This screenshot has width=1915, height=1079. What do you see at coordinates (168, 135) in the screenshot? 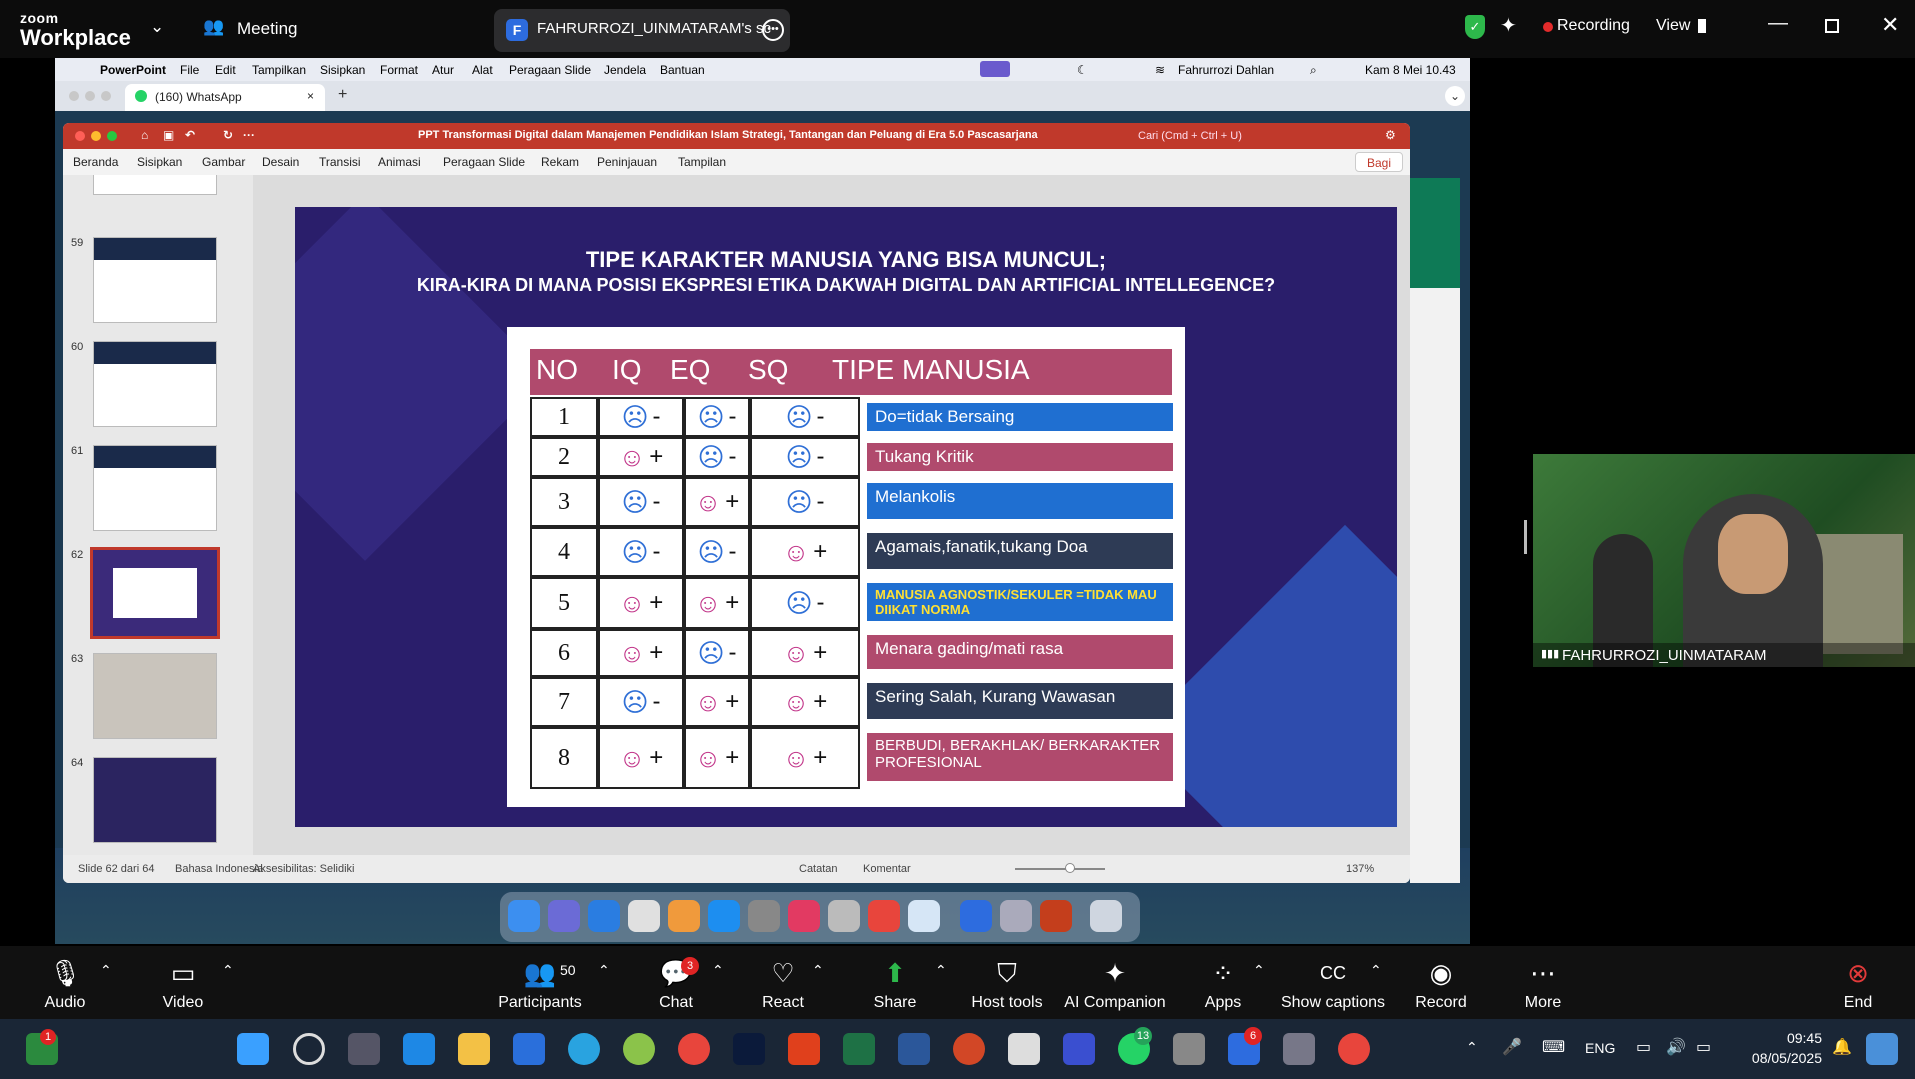
I see `save-icon: ▣` at bounding box center [168, 135].